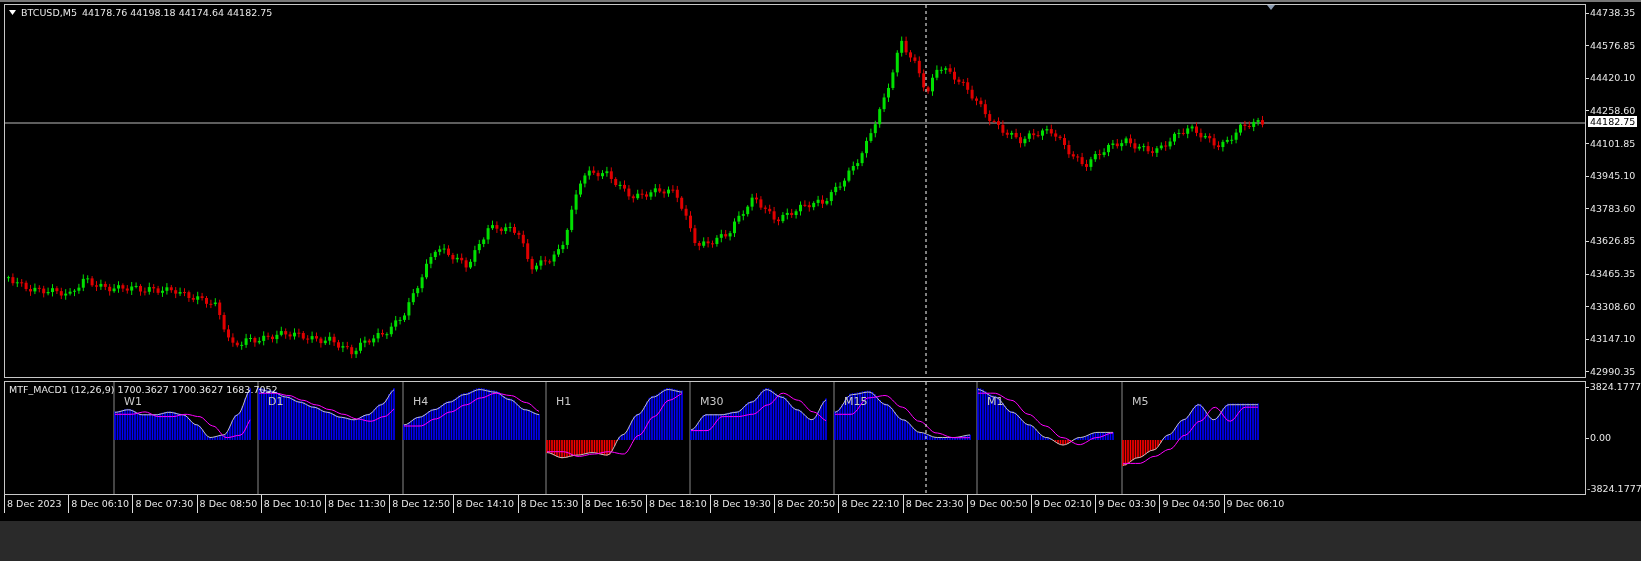 Image resolution: width=1641 pixels, height=561 pixels. Describe the element at coordinates (1613, 489) in the screenshot. I see `indicator-axis-label: -3824.1777` at that location.